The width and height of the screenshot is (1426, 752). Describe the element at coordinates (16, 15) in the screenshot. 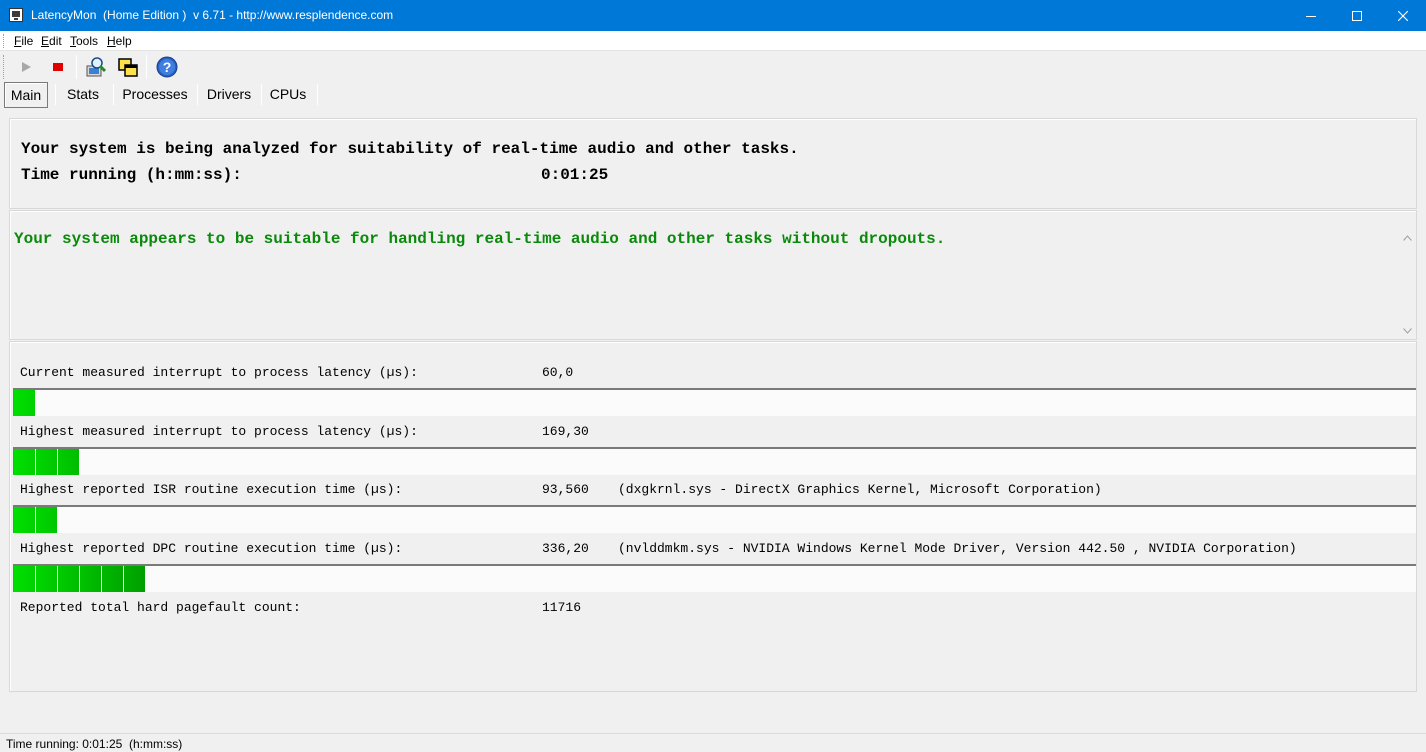

I see `app-icon` at that location.